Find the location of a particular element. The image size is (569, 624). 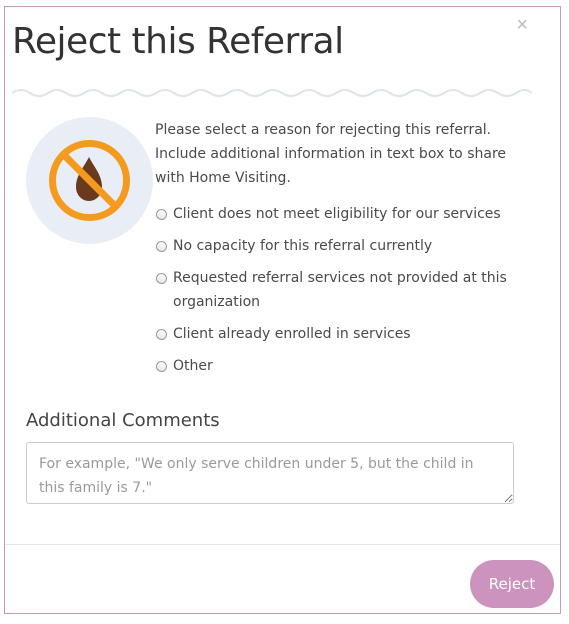

reject-button: Reject is located at coordinates (512, 584).